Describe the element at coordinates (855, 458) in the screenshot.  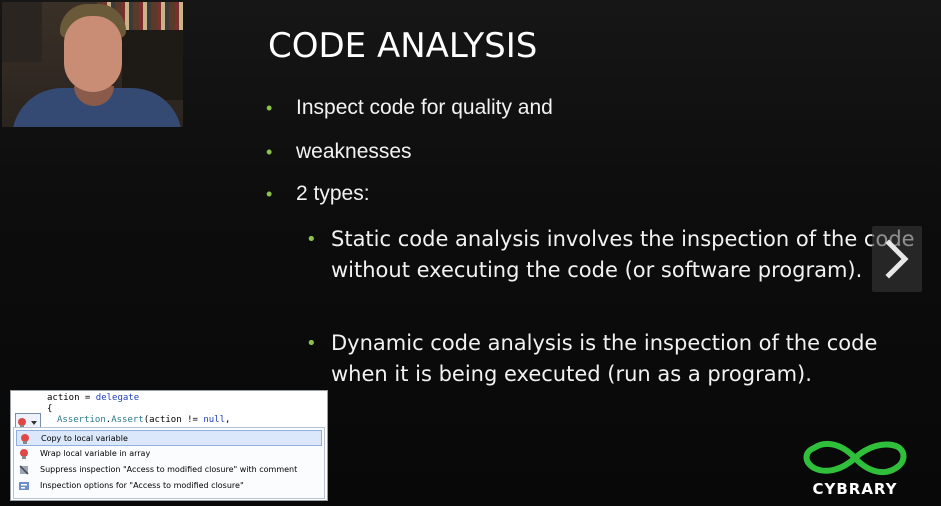
I see `infinity-logo-icon` at that location.